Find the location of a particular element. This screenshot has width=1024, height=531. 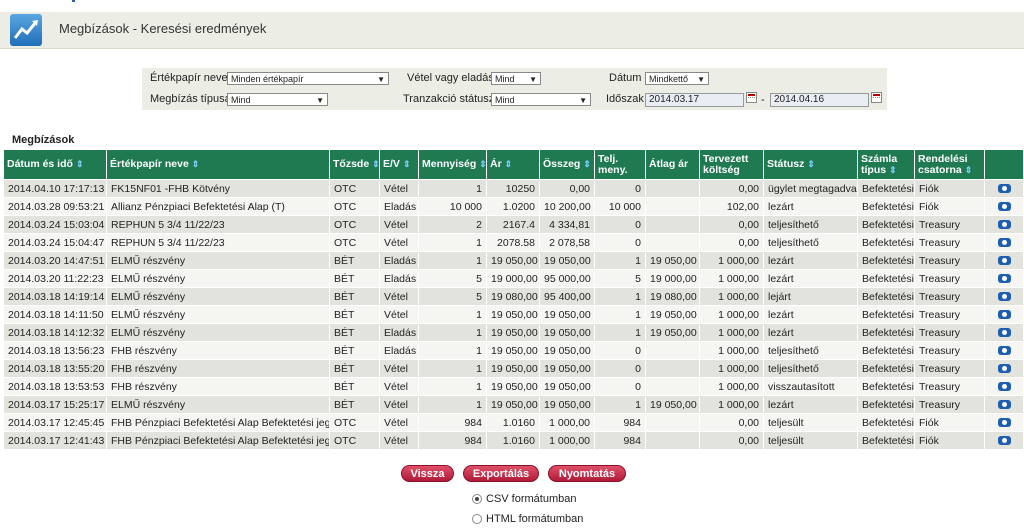

security-label: Értékpapír neve is located at coordinates (189, 78).